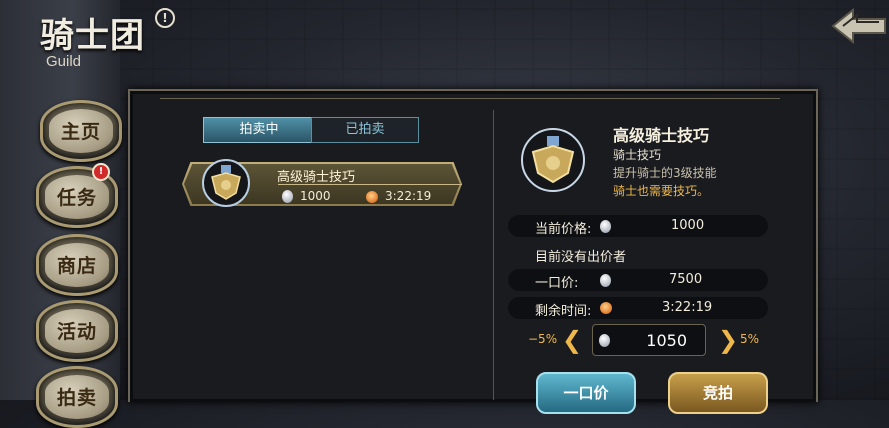 The height and width of the screenshot is (428, 889). I want to click on nav-shop-label: 商店, so click(76, 266).